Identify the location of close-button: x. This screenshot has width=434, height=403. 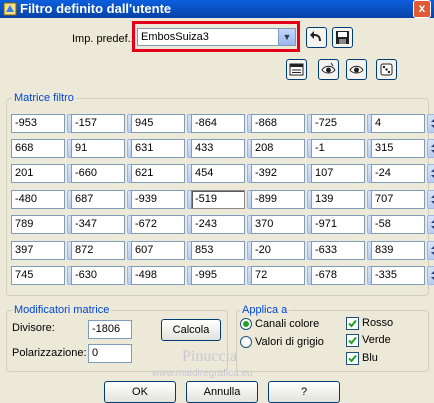
(422, 9).